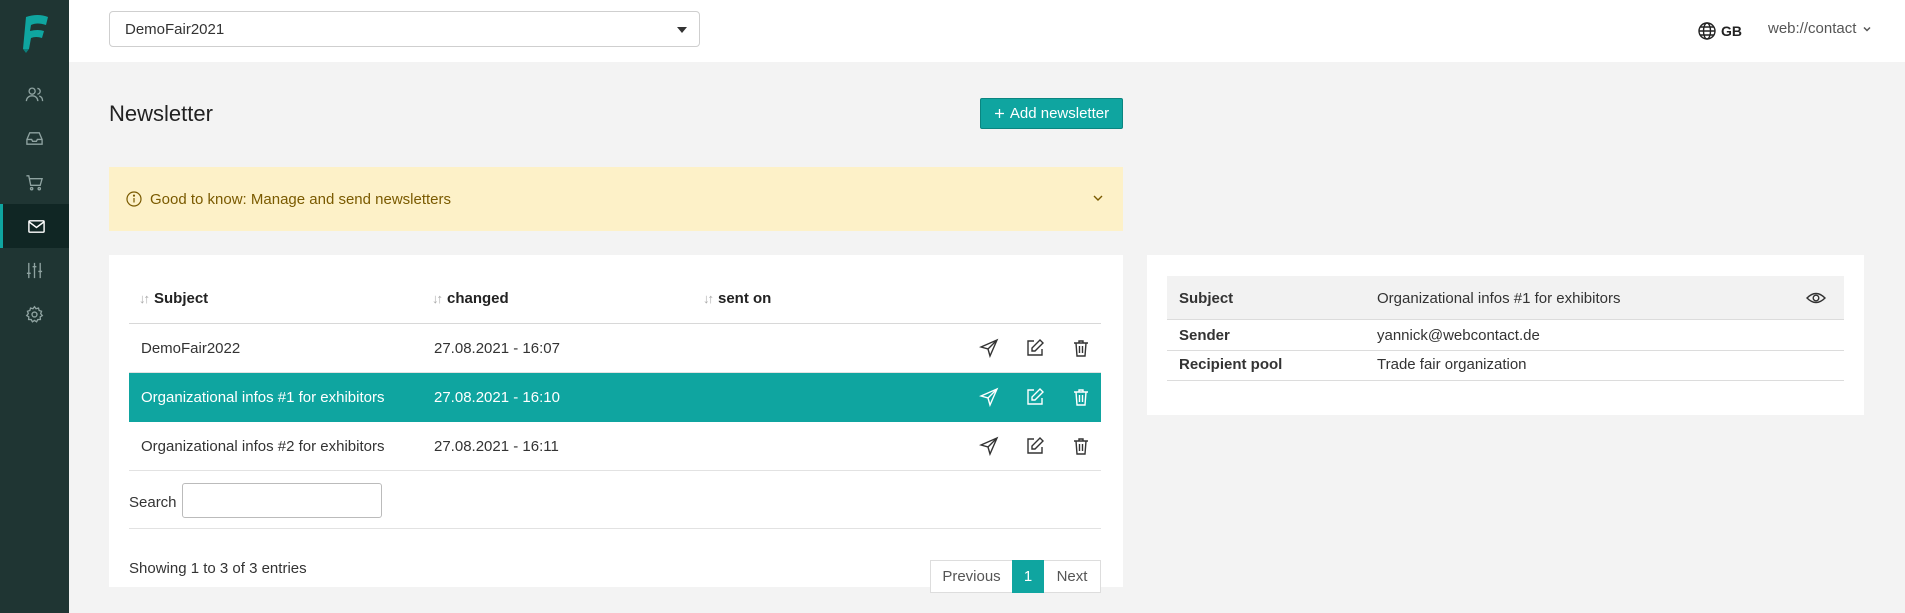  What do you see at coordinates (218, 568) in the screenshot?
I see `entries-info: Showing 1 to 3 of 3 entries` at bounding box center [218, 568].